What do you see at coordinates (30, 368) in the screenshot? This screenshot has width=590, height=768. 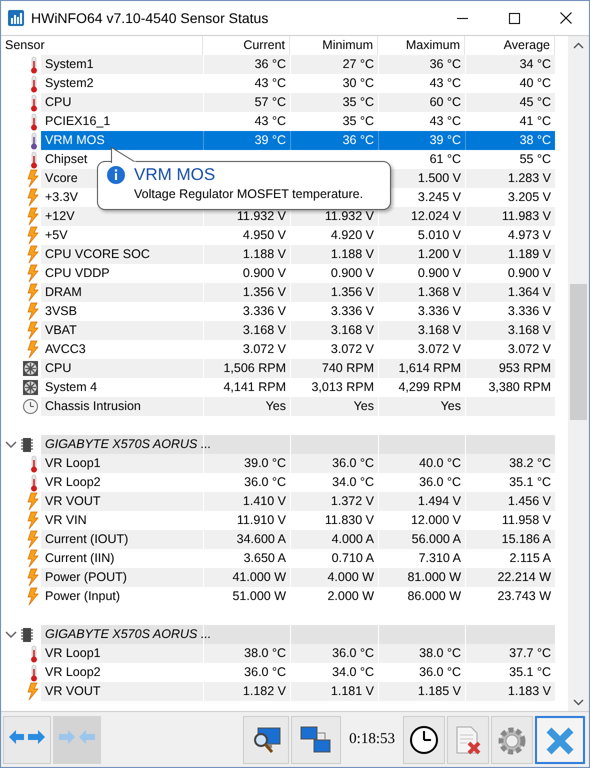 I see `fan-icon` at bounding box center [30, 368].